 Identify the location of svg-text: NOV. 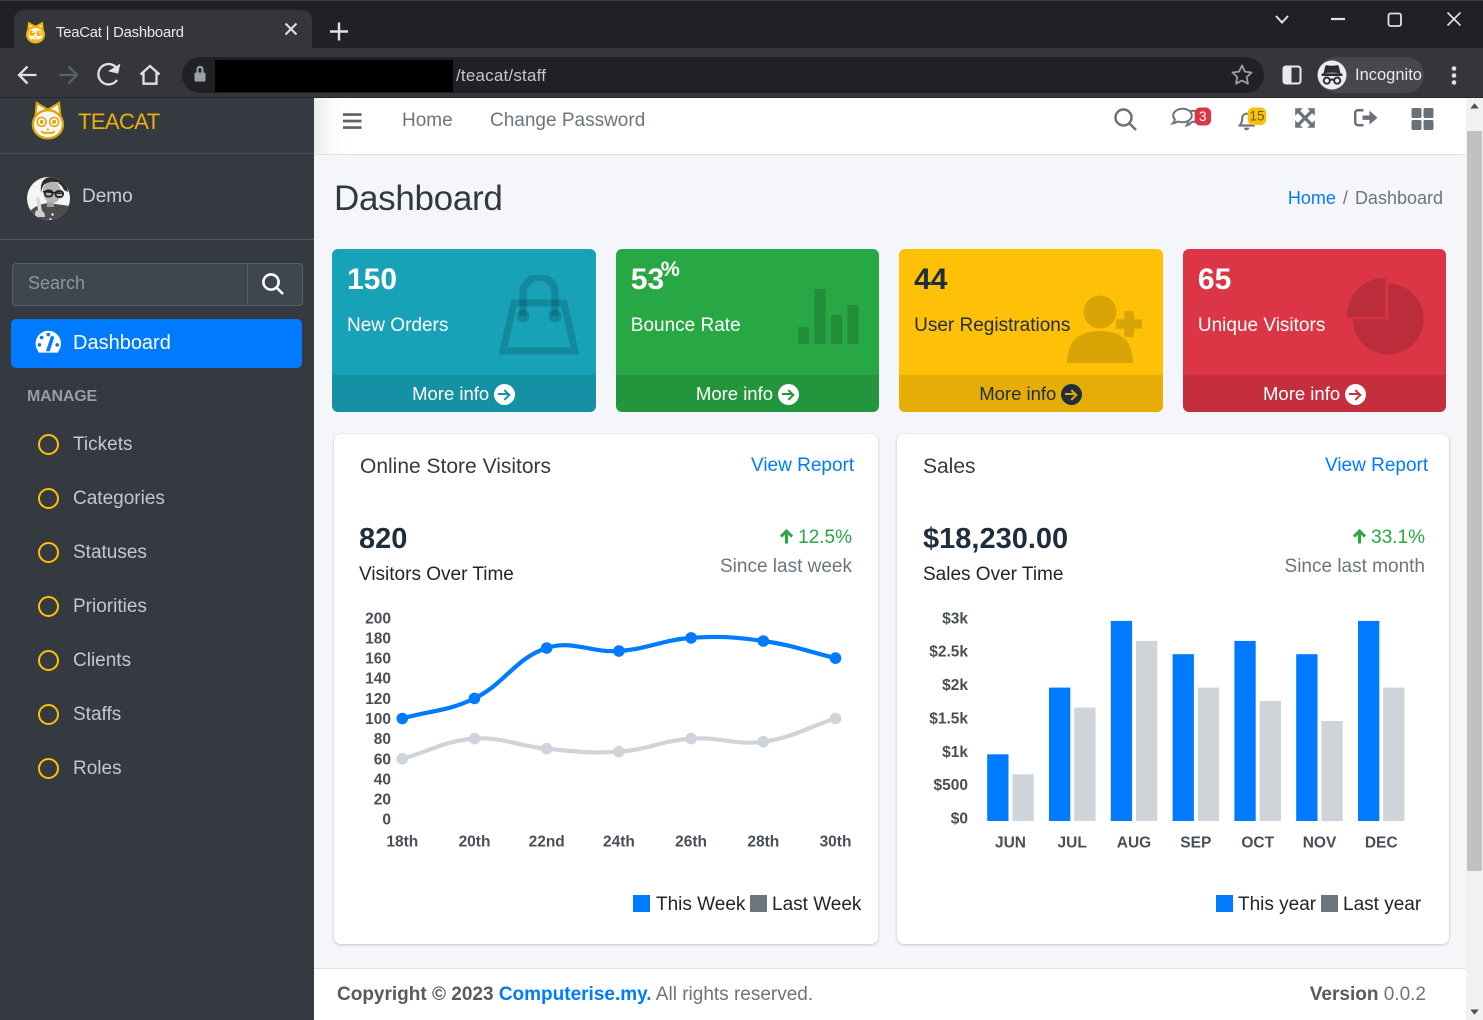
(1320, 843).